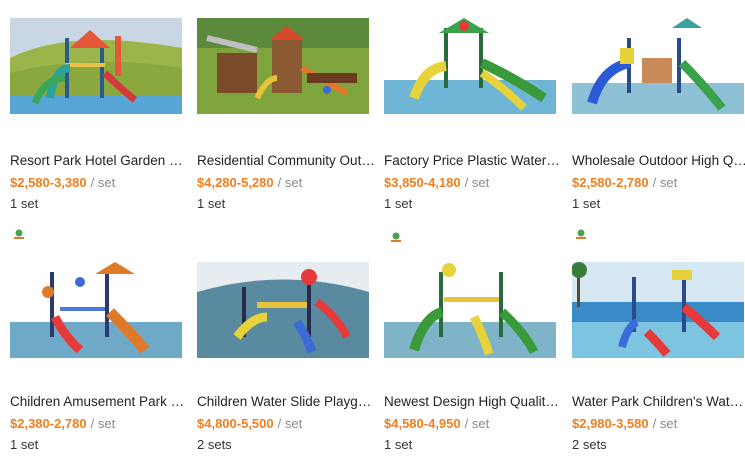 The image size is (745, 470). Describe the element at coordinates (610, 423) in the screenshot. I see `price-range: $2,980-3,580` at that location.